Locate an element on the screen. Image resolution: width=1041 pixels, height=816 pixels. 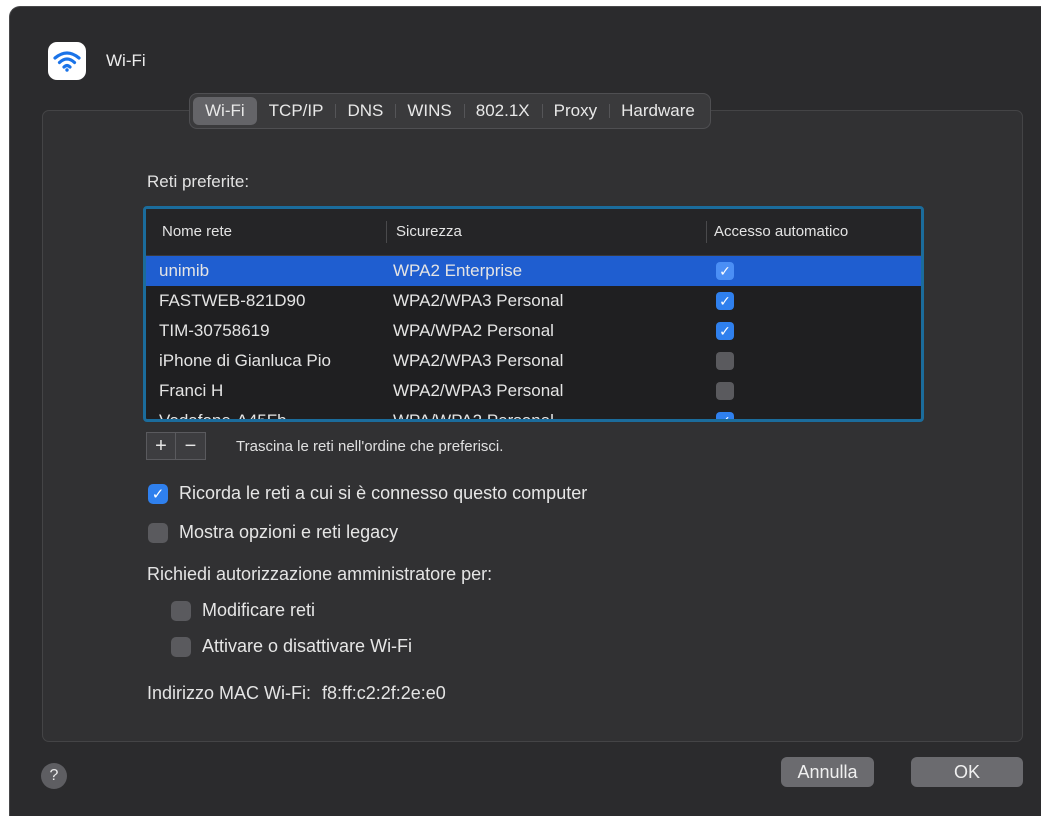
column-header-security: Sicurezza is located at coordinates (429, 231).